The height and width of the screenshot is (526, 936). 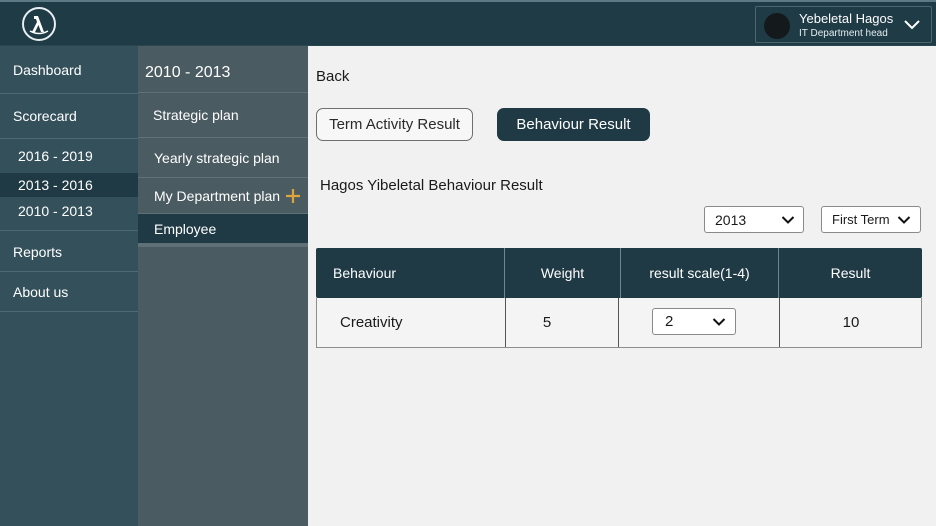 I want to click on logo-icon, so click(x=39, y=25).